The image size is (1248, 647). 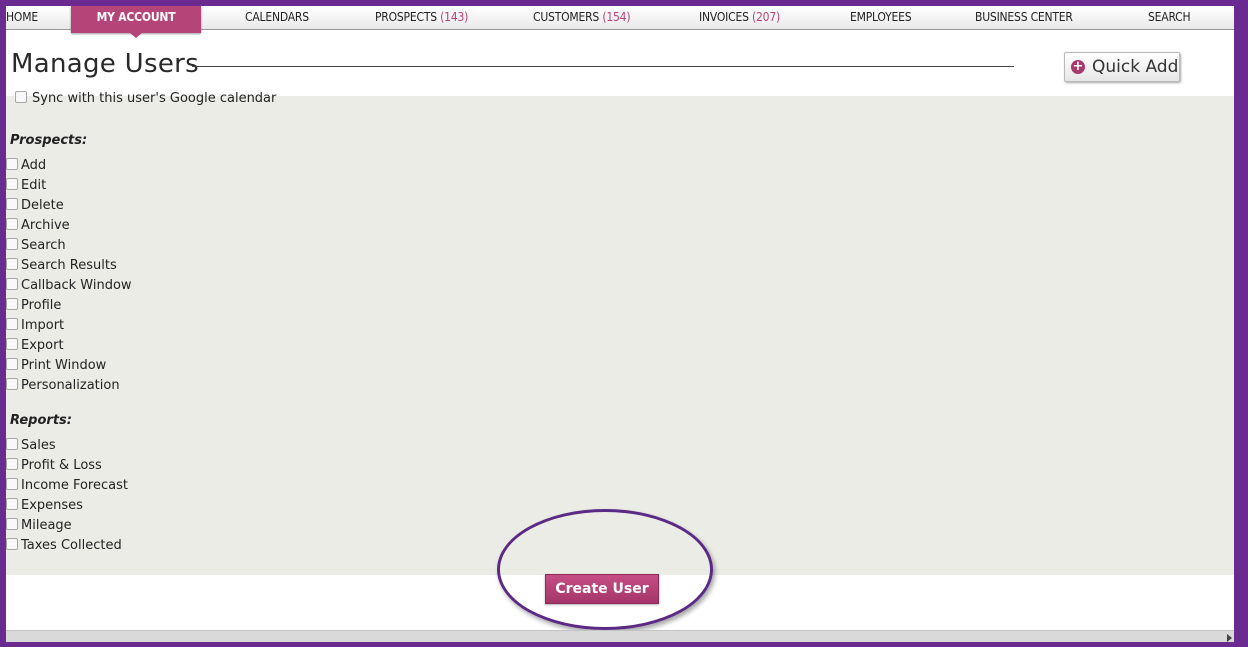 What do you see at coordinates (136, 17) in the screenshot?
I see `nav-my-account-label: MY ACCOUNT` at bounding box center [136, 17].